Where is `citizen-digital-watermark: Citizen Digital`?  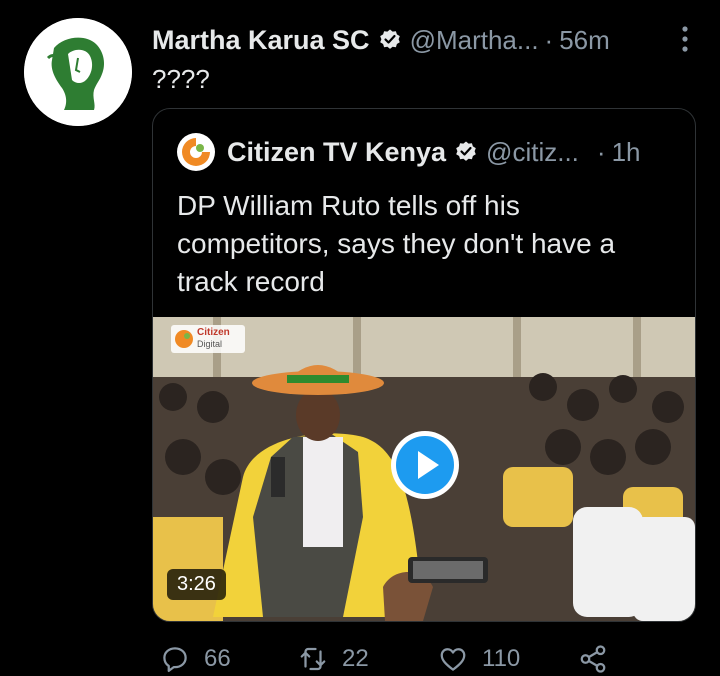 citizen-digital-watermark: Citizen Digital is located at coordinates (208, 339).